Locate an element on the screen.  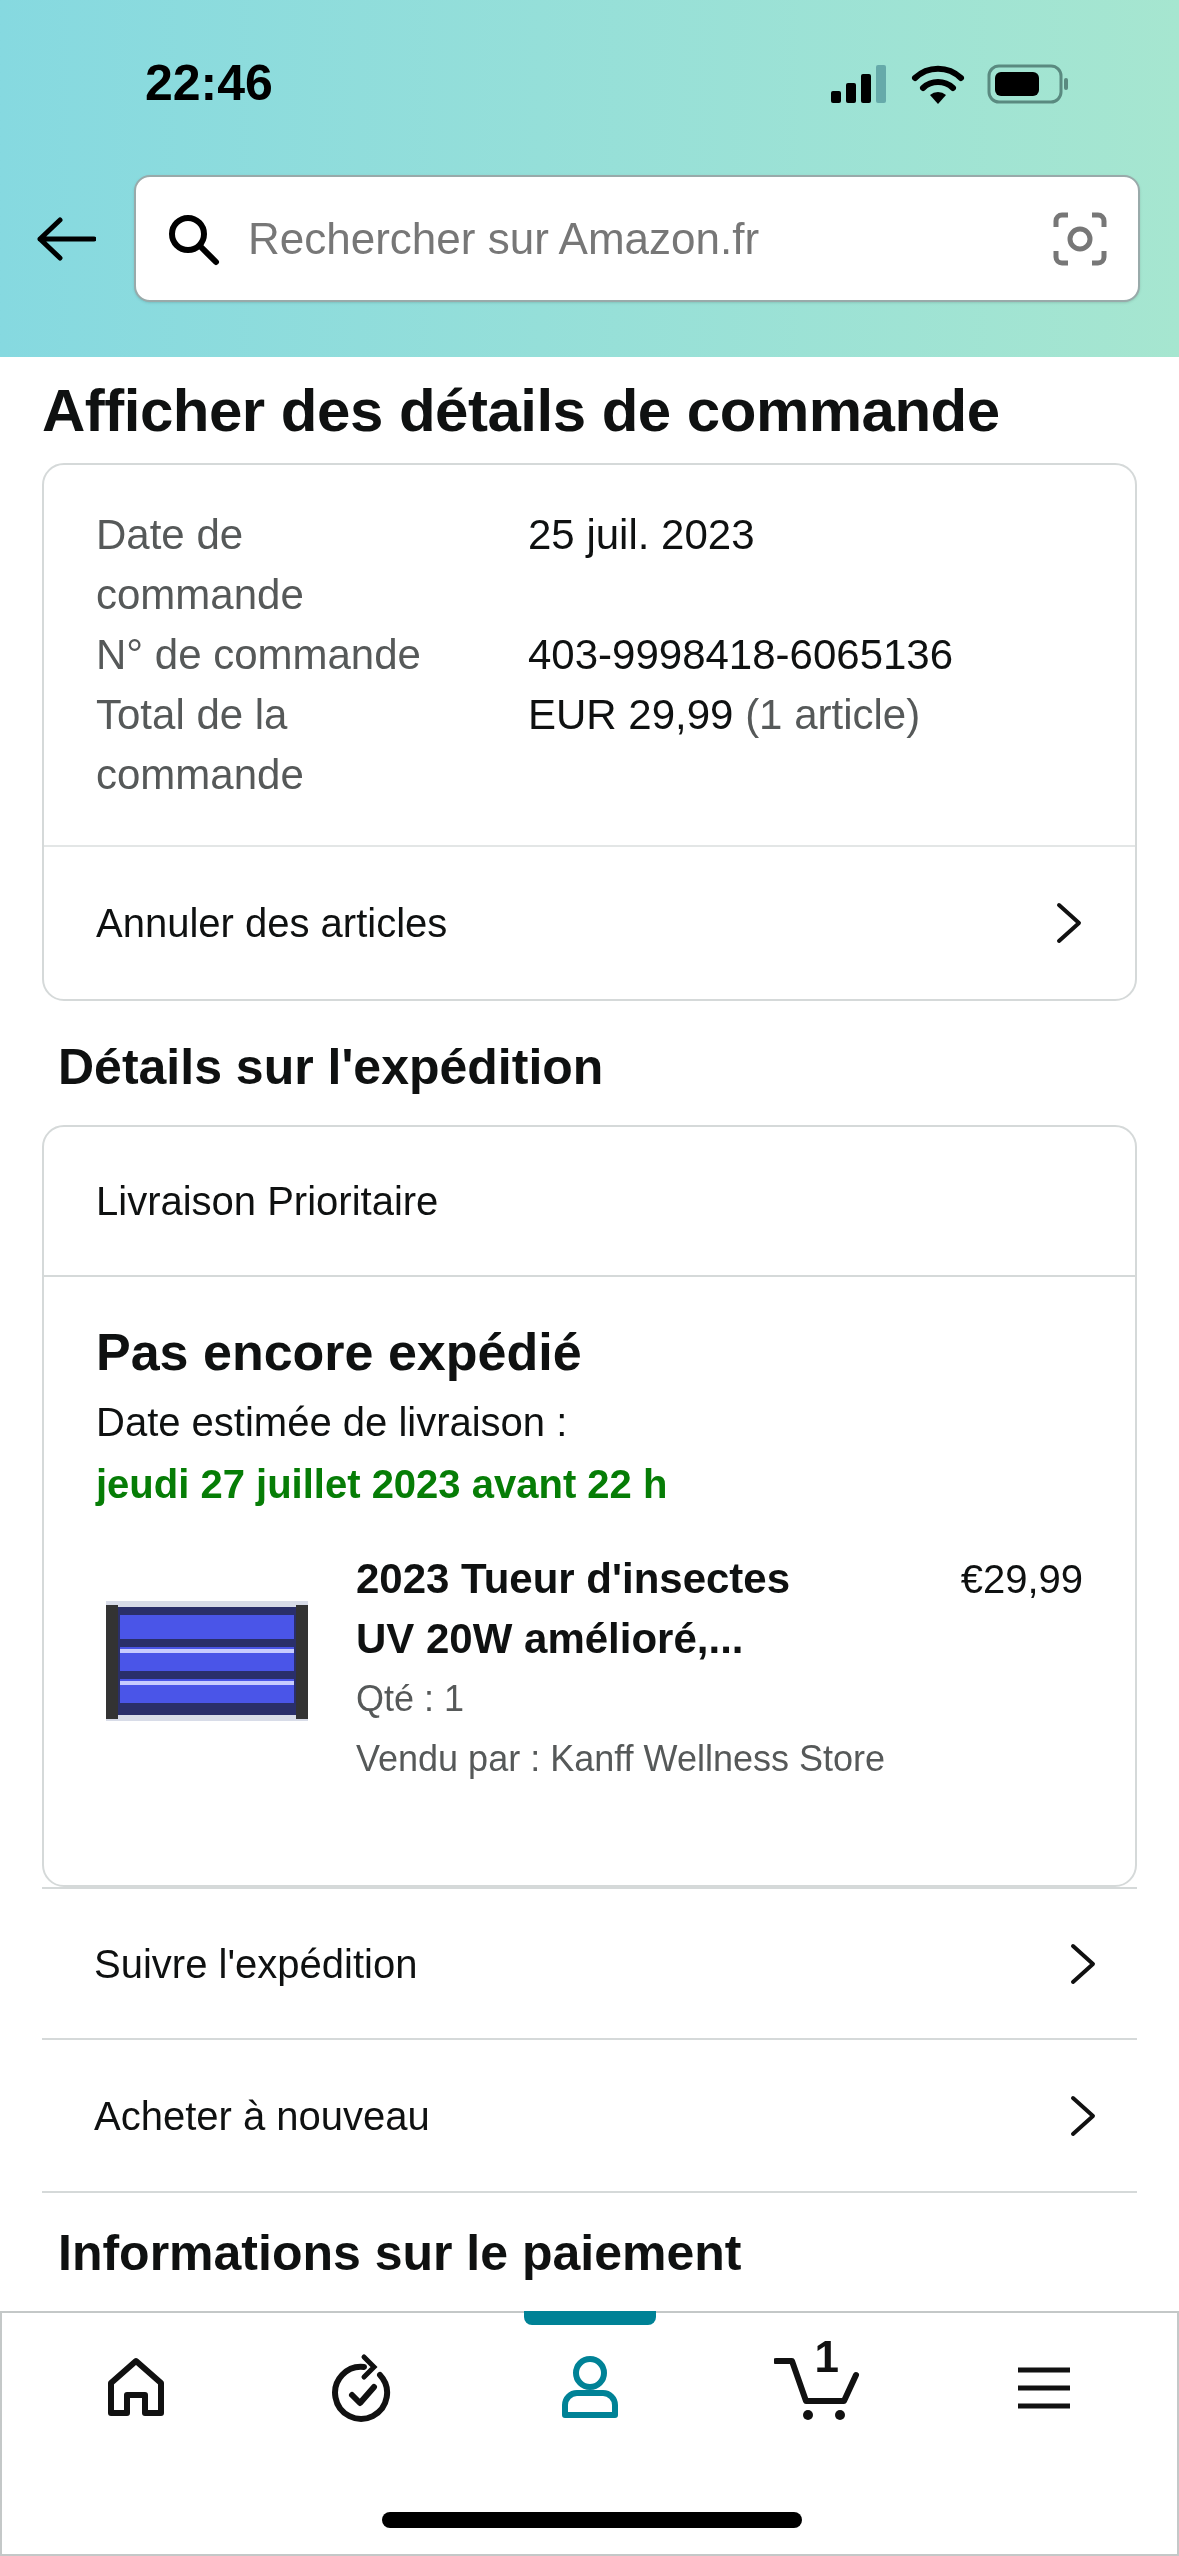
estimate-date: jeudi 27 juillet 2023 avant 22 h is located at coordinates (382, 1485).